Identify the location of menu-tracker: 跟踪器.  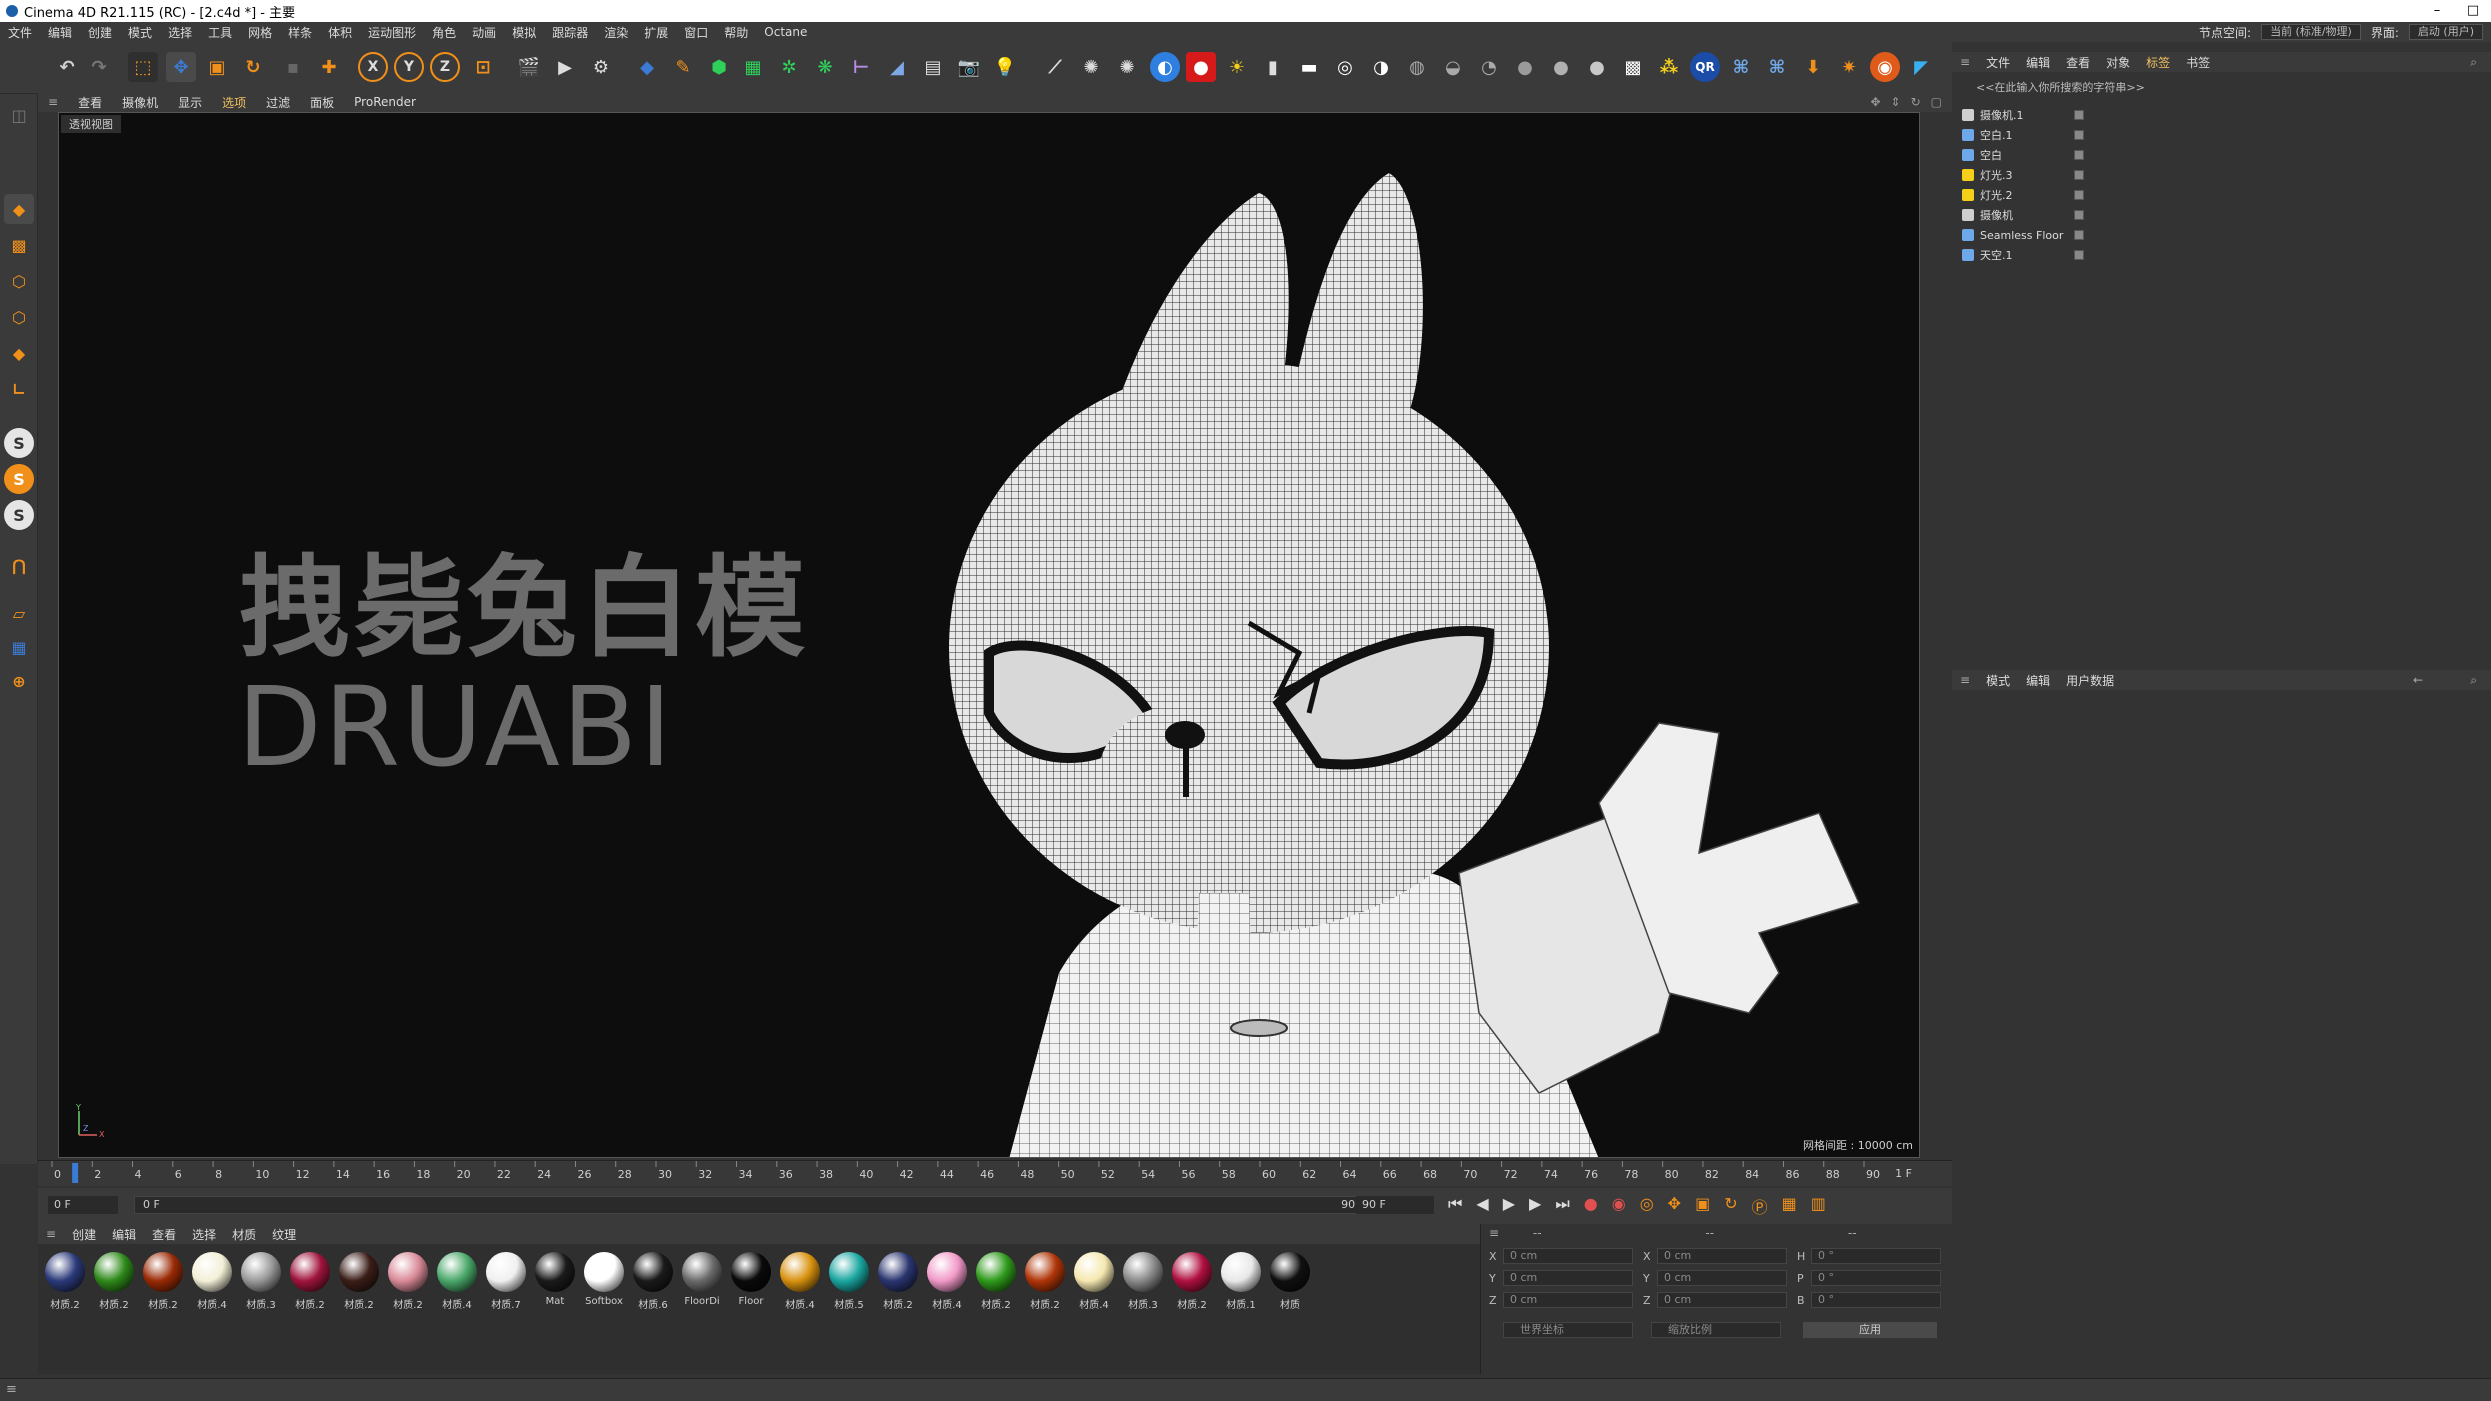
(570, 32).